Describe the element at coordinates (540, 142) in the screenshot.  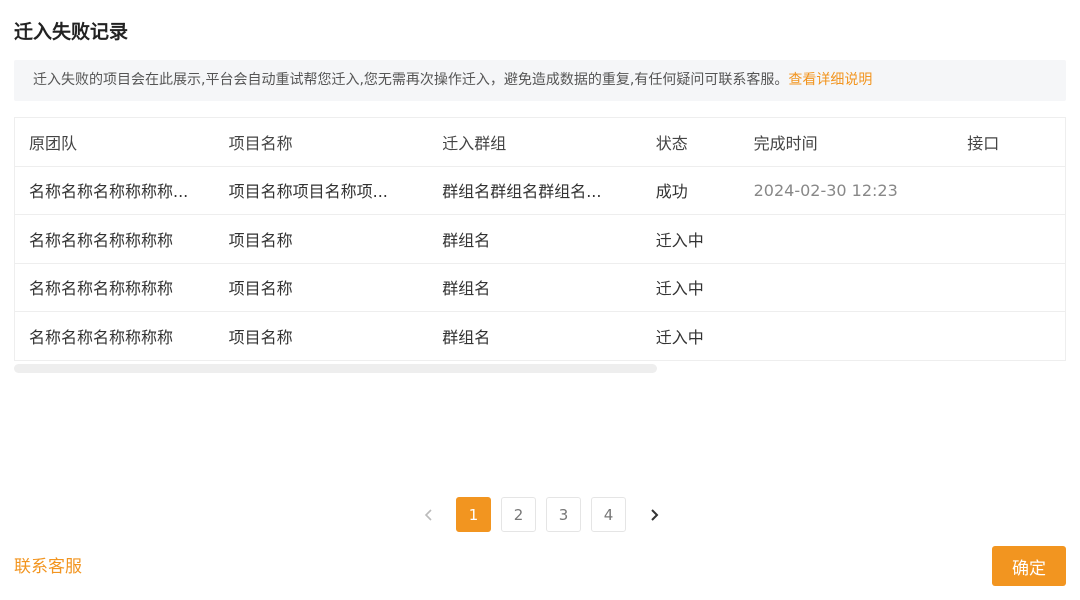
I see `table-header-row: 原团队 项目名称 迁入群组 状态 完成时间 接口` at that location.